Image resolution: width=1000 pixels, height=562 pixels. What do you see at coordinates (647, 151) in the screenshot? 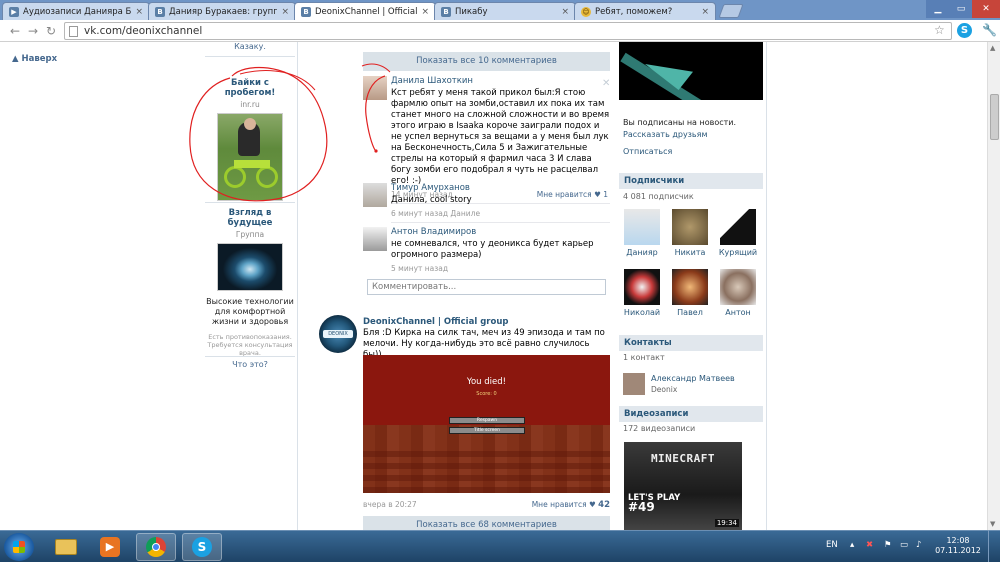
I see `unsubscribe-link: Отписаться` at bounding box center [647, 151].